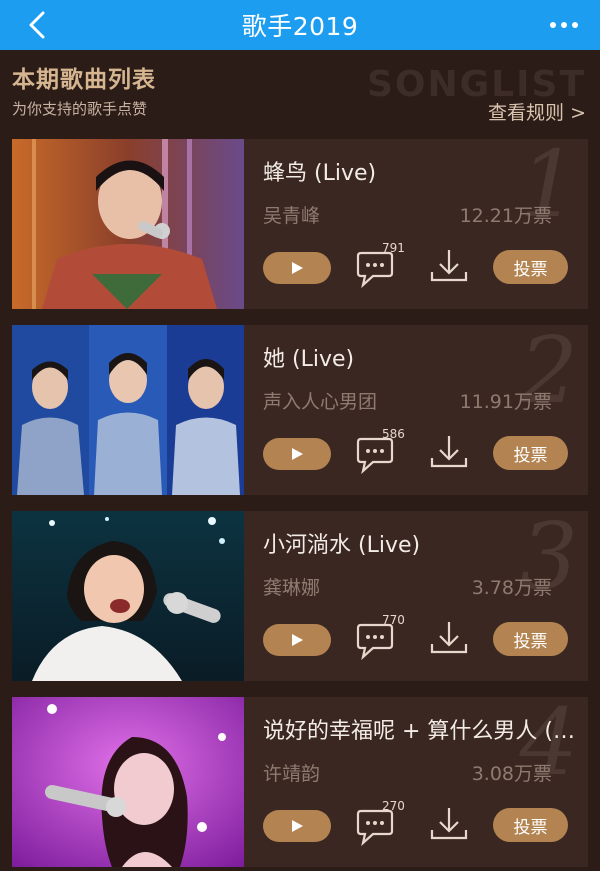 This screenshot has width=600, height=871. I want to click on song-title: 她 (Live), so click(309, 359).